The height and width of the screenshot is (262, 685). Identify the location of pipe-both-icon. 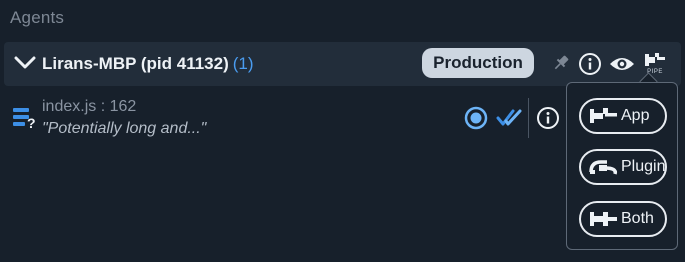
(603, 219).